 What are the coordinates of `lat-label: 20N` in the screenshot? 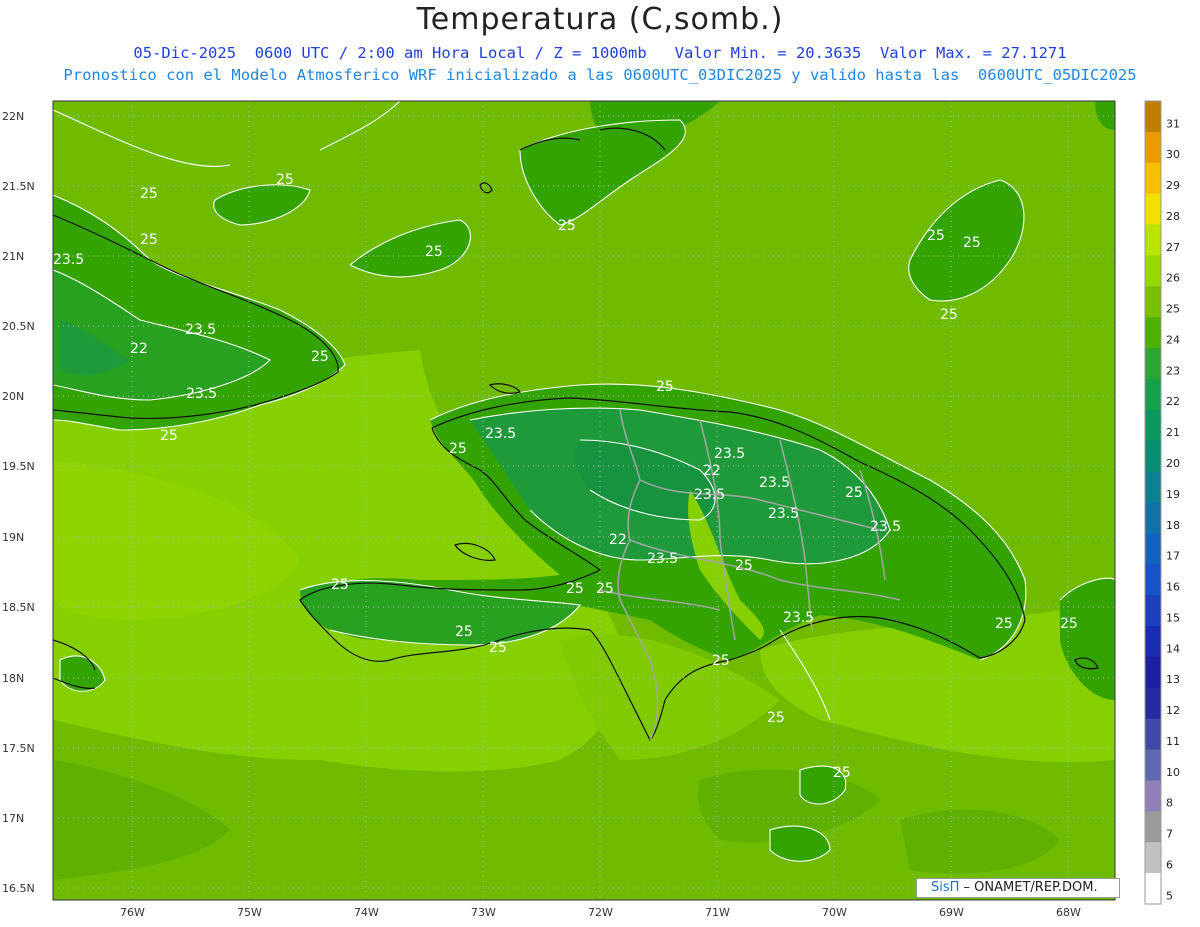 It's located at (13, 396).